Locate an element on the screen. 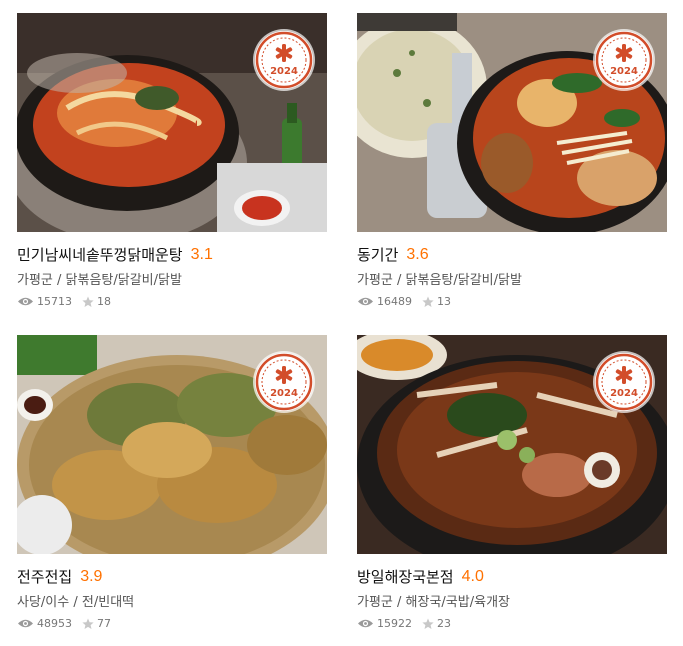 The width and height of the screenshot is (683, 646). like-count: 77 is located at coordinates (96, 623).